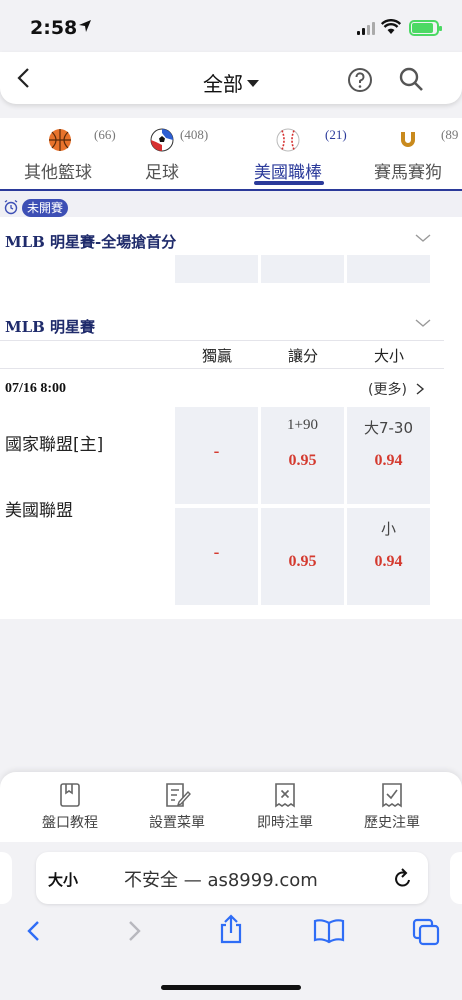 This screenshot has height=1000, width=462. Describe the element at coordinates (134, 931) in the screenshot. I see `forward-arrow-icon` at that location.